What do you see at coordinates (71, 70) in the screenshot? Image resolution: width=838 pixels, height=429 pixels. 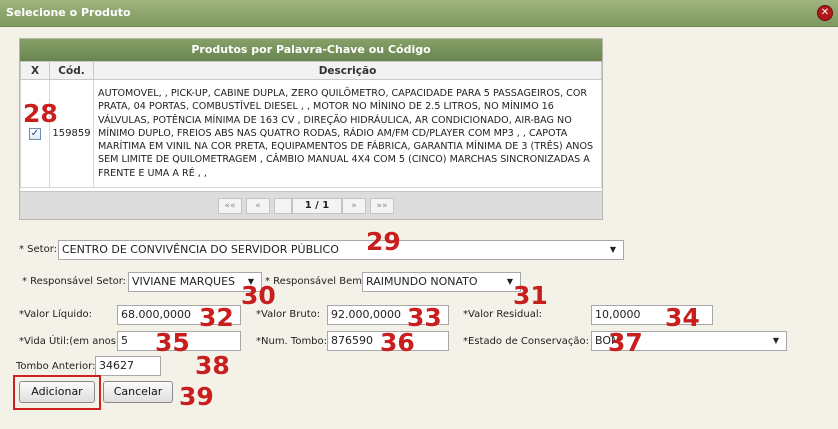 I see `column-header-code: Cód.` at bounding box center [71, 70].